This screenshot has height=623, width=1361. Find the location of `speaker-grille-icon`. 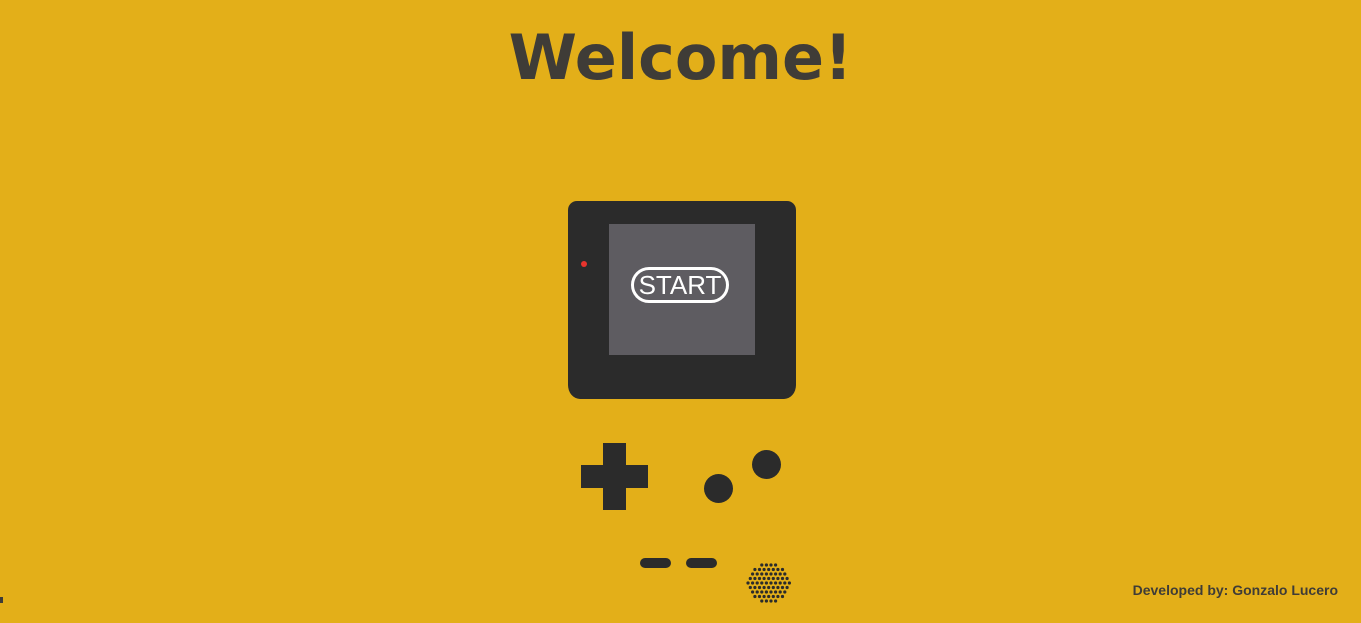

speaker-grille-icon is located at coordinates (768, 583).